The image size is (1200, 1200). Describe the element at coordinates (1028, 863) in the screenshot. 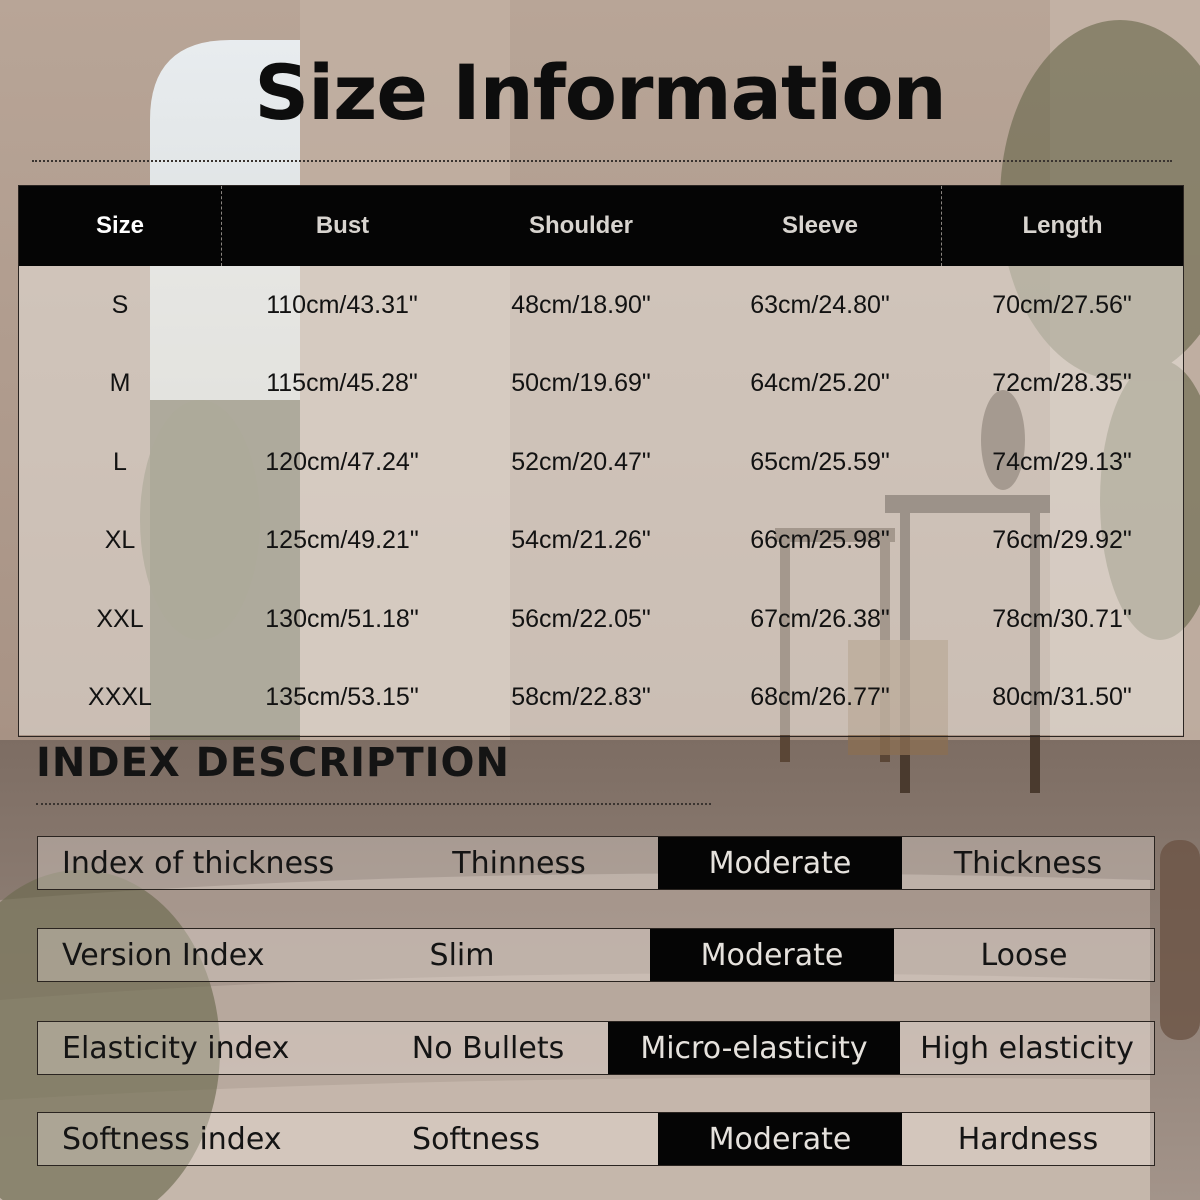

I see `index-option: Thickness` at that location.